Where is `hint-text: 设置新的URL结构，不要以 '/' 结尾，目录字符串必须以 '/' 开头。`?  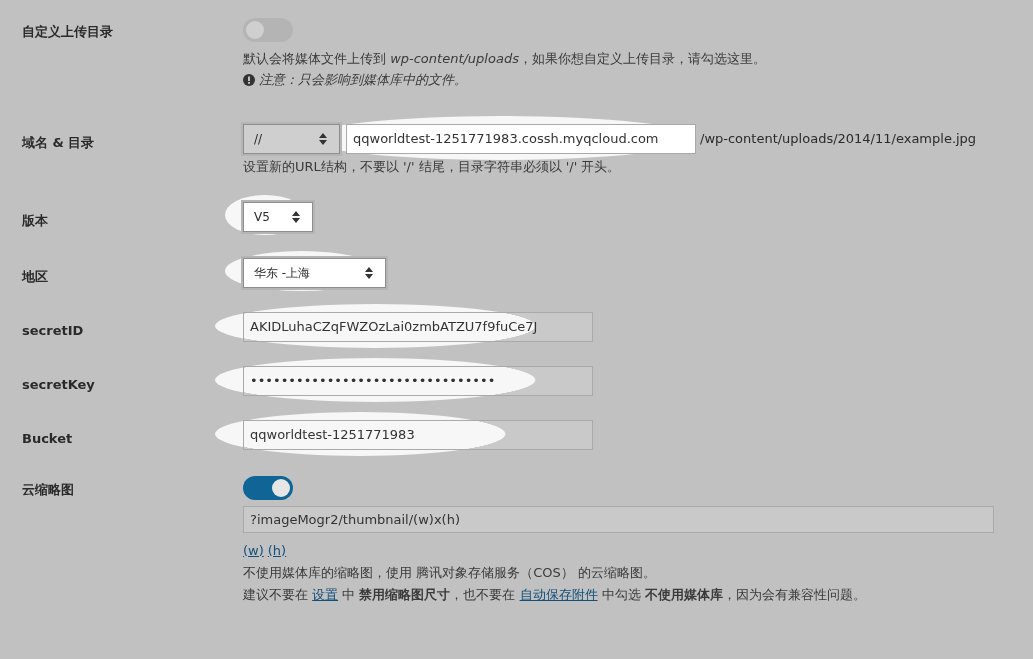 hint-text: 设置新的URL结构，不要以 '/' 结尾，目录字符串必须以 '/' 开头。 is located at coordinates (432, 166).